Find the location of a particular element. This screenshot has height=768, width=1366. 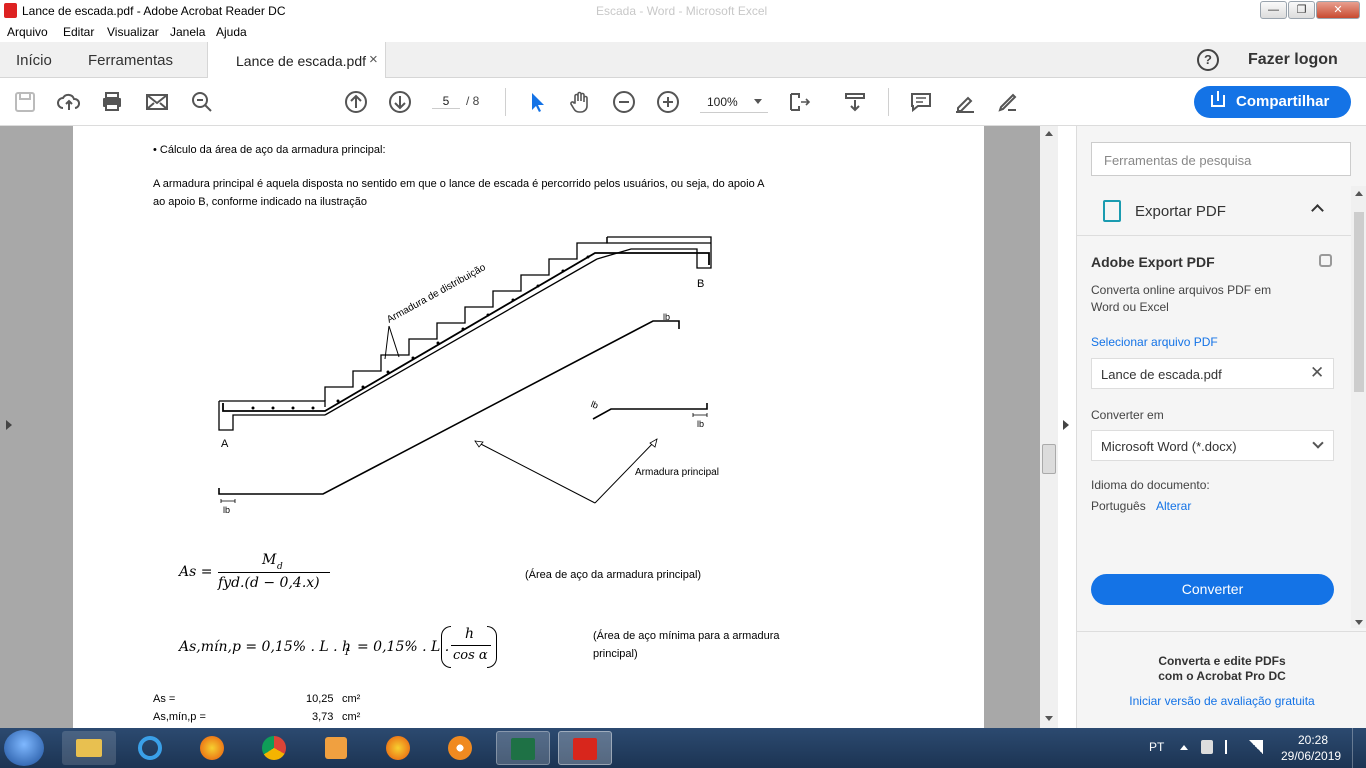

save-icon is located at coordinates (25, 102).